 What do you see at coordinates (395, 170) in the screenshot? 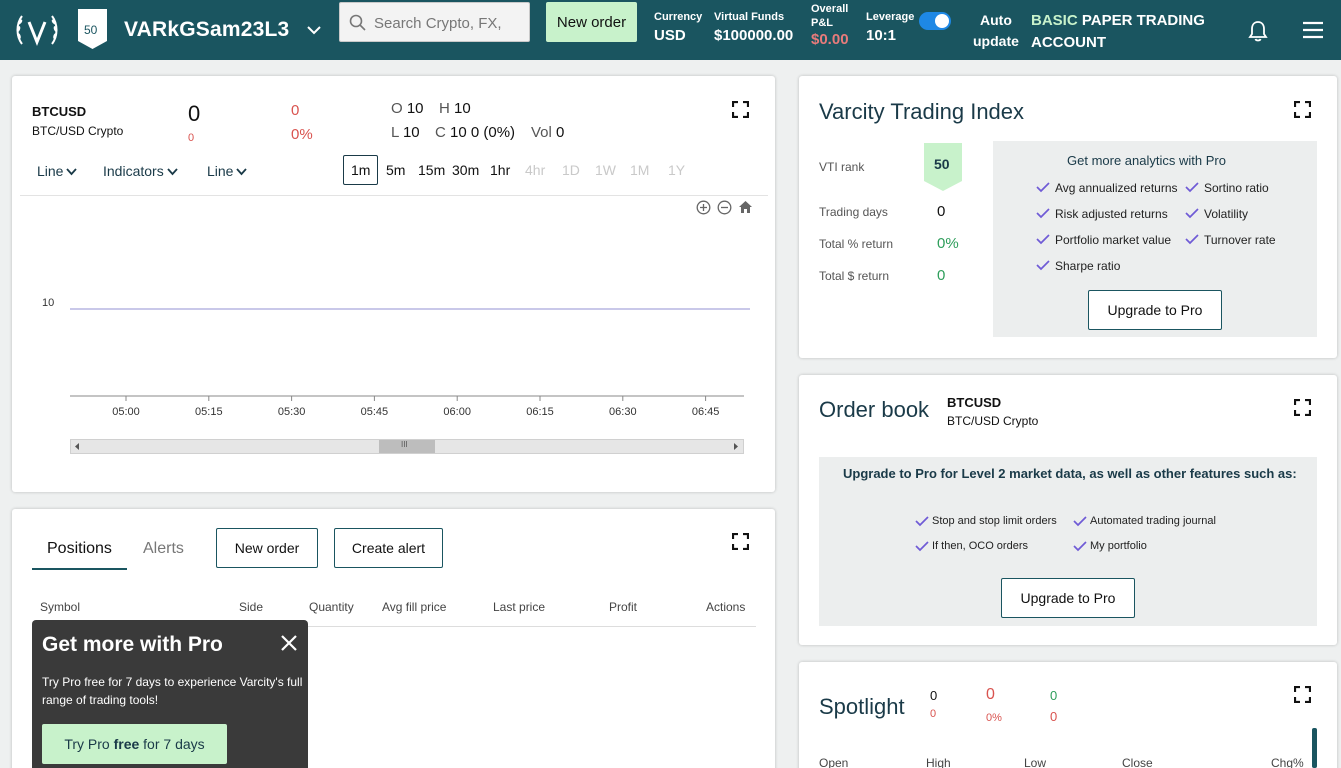
I see `timeframe-5m: 5m` at bounding box center [395, 170].